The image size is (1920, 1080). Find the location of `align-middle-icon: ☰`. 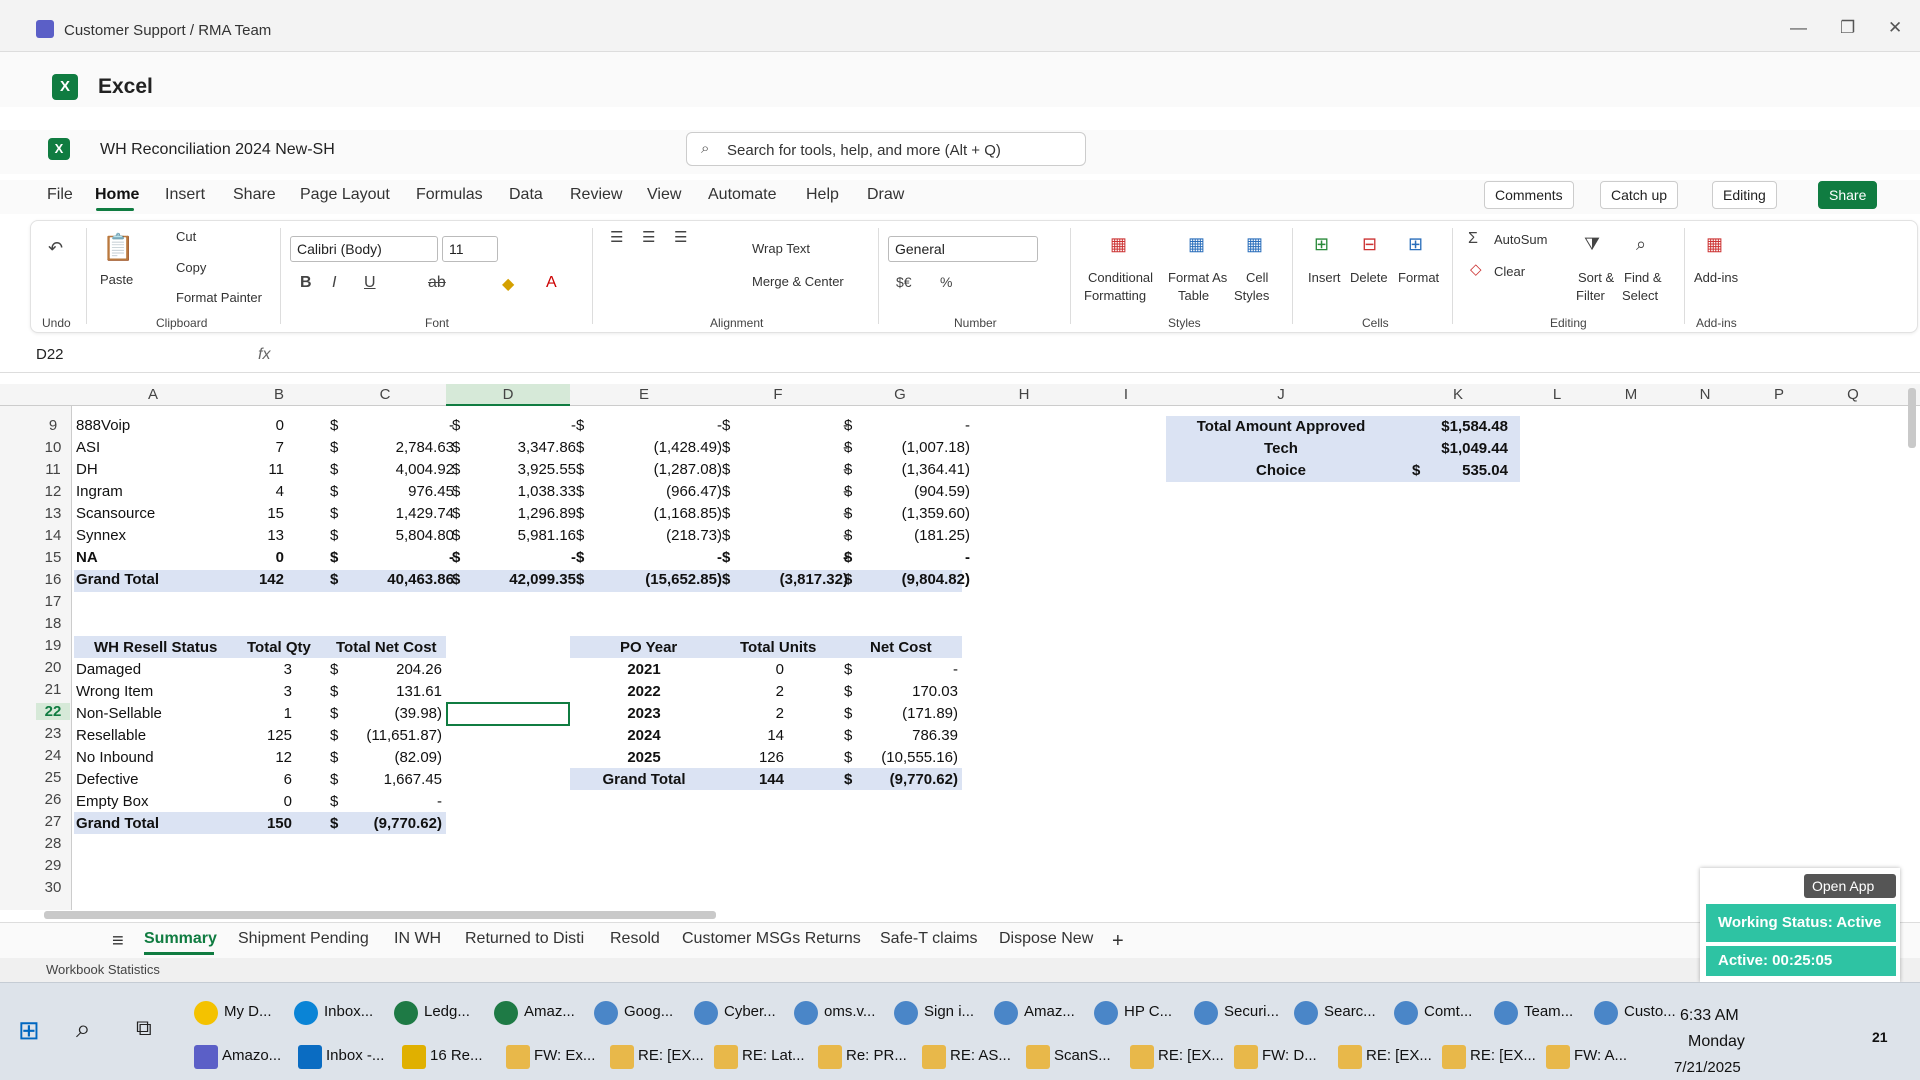

align-middle-icon: ☰ is located at coordinates (648, 237).